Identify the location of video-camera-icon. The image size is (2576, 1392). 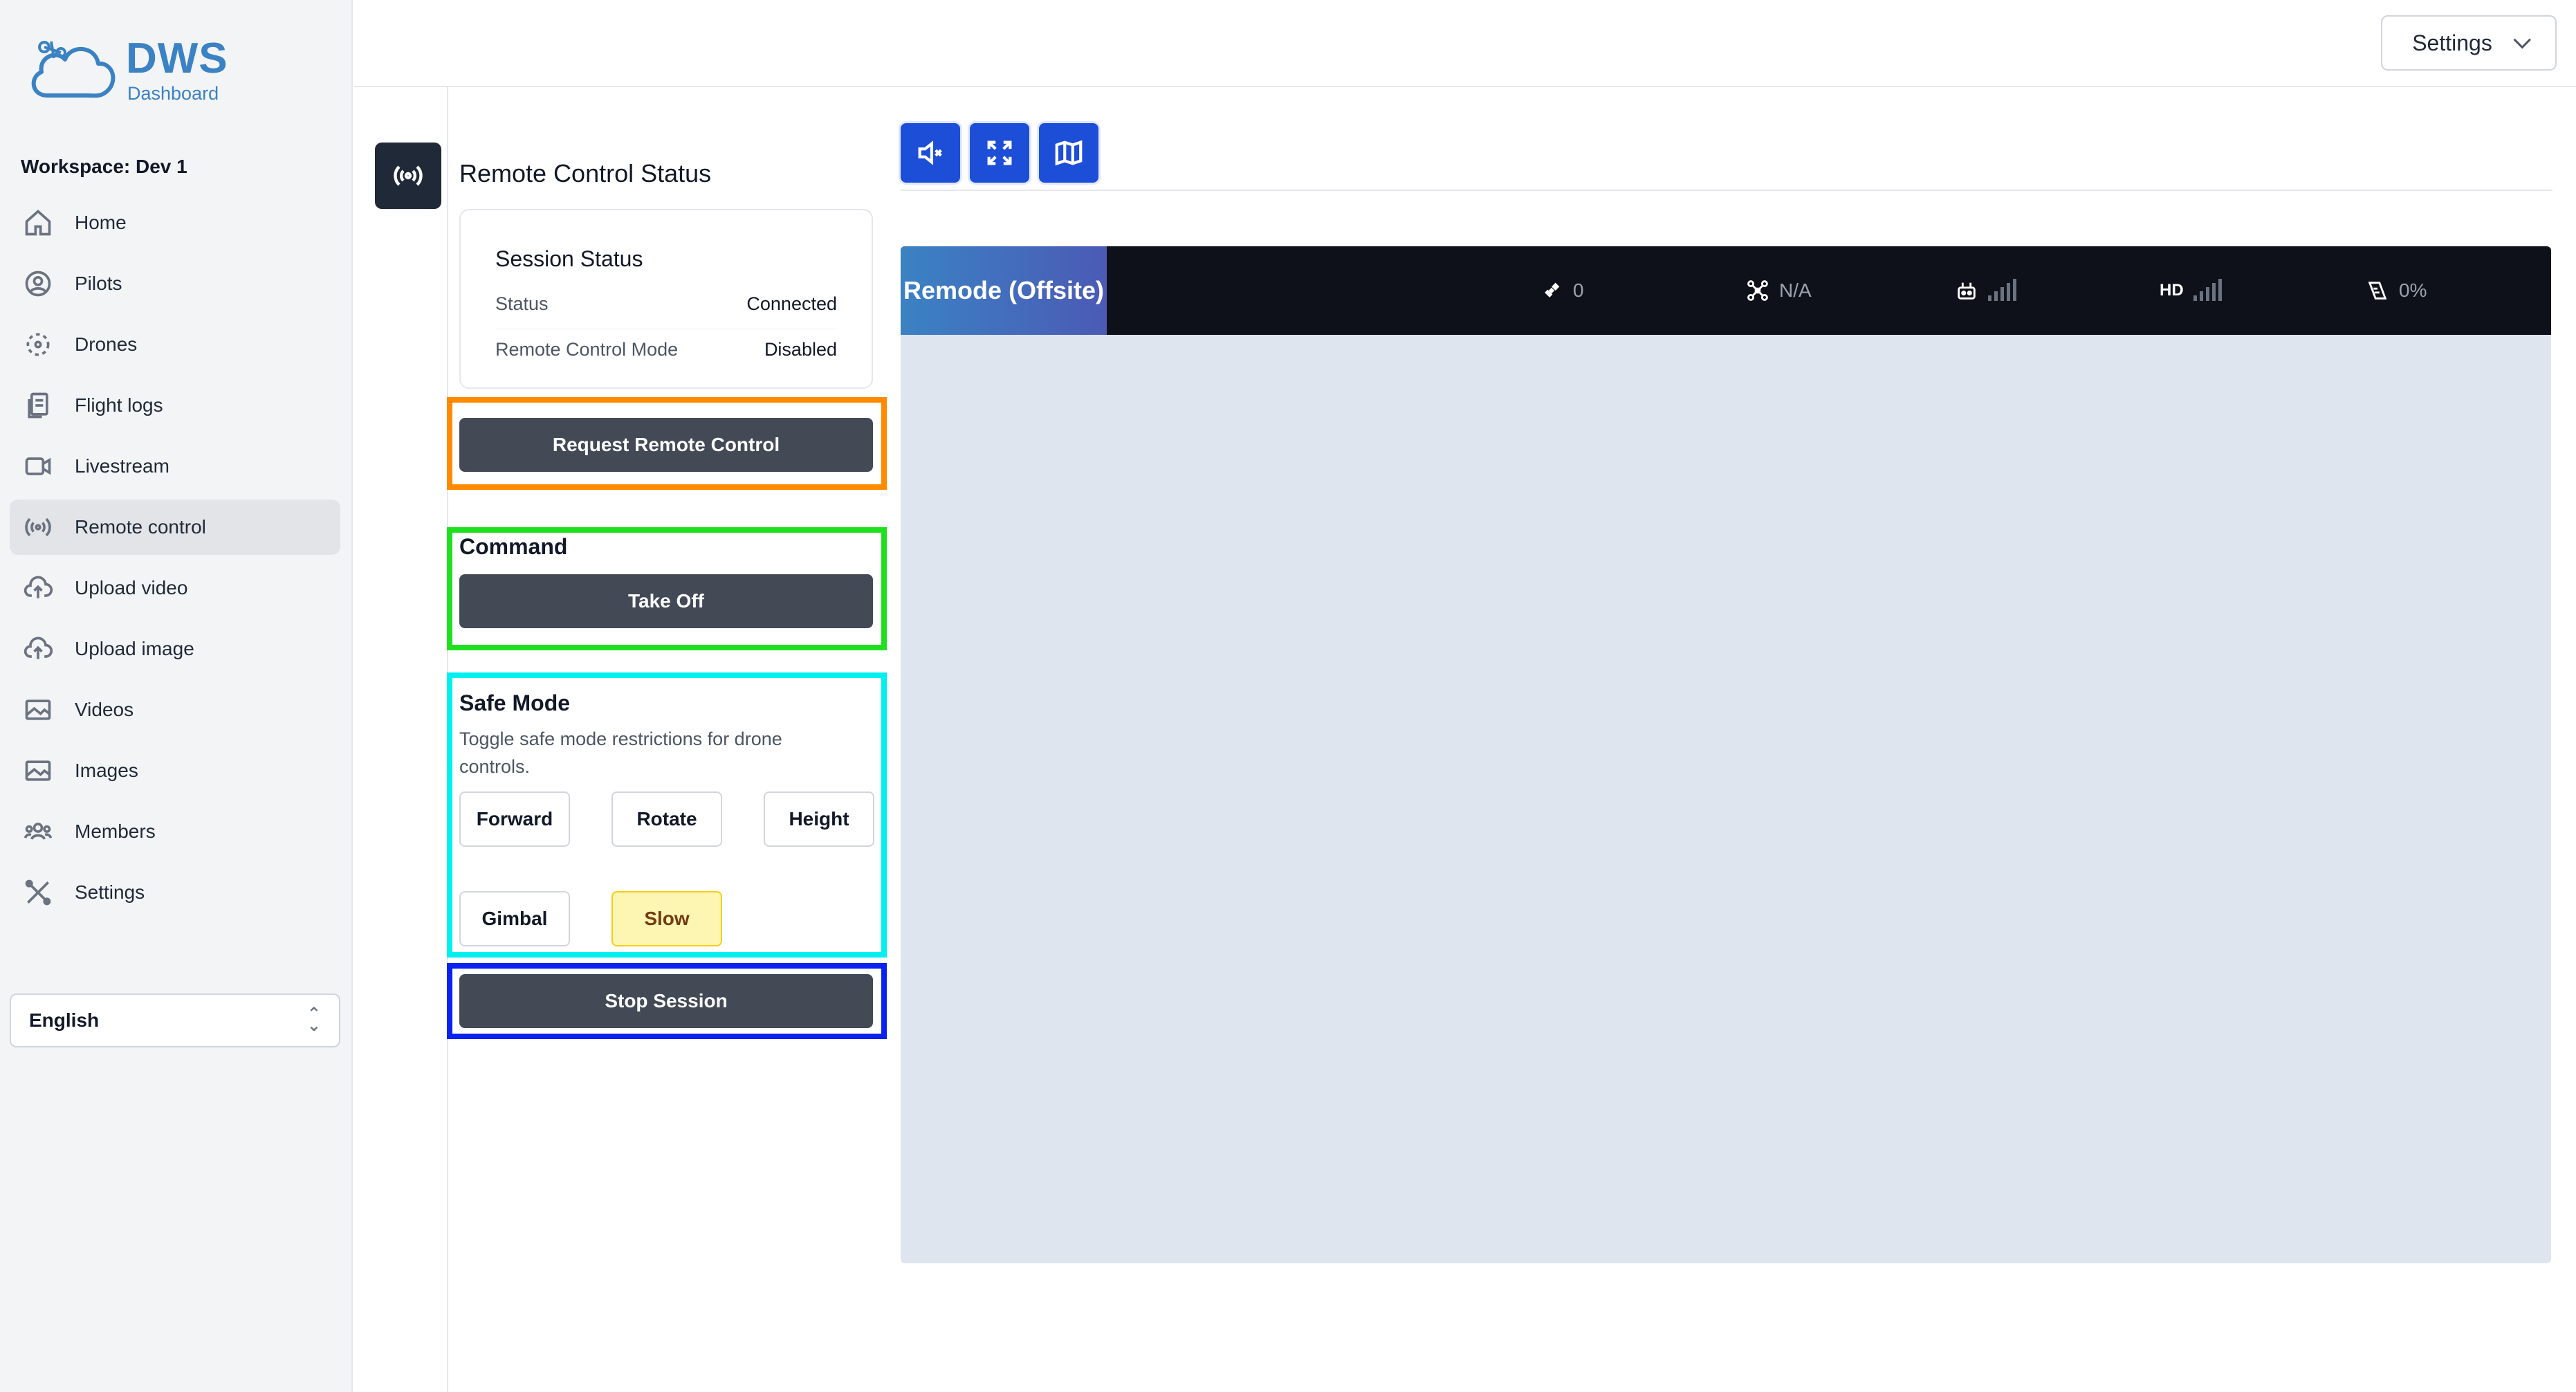
(38, 466).